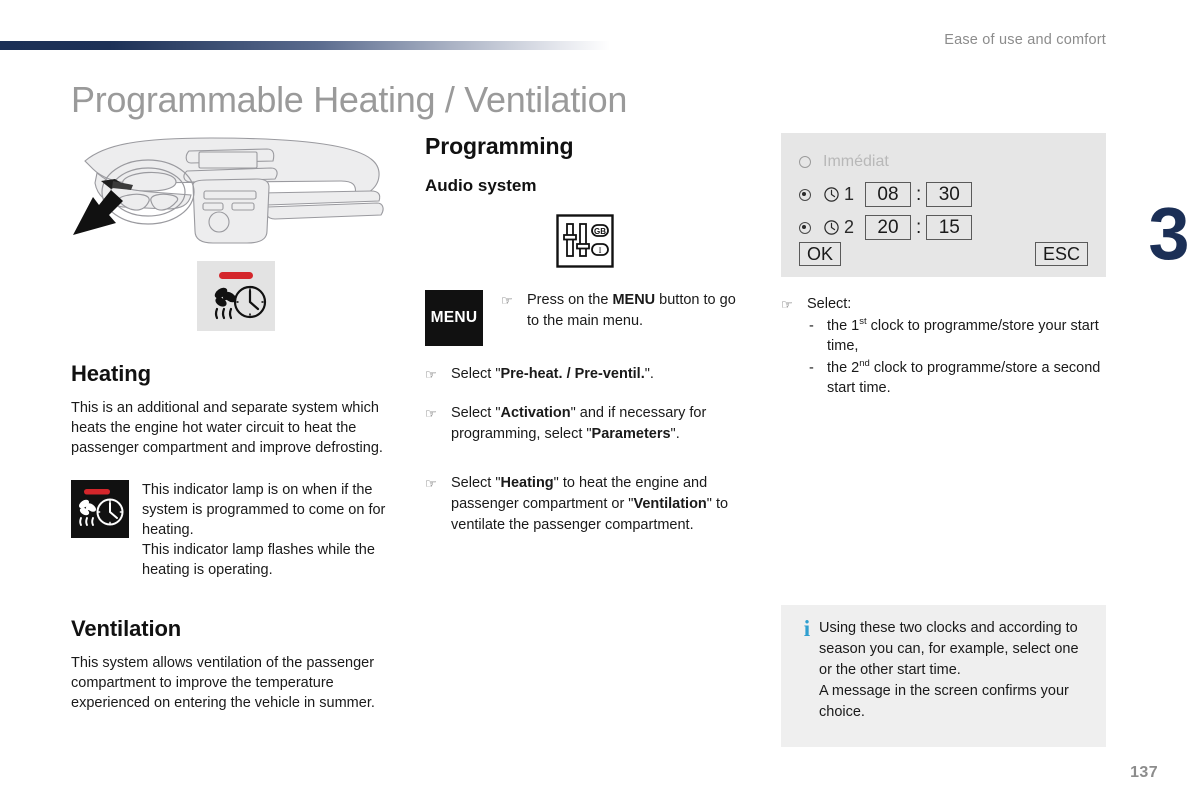 The height and width of the screenshot is (800, 1200). I want to click on clock-2-minutes: 15, so click(949, 227).